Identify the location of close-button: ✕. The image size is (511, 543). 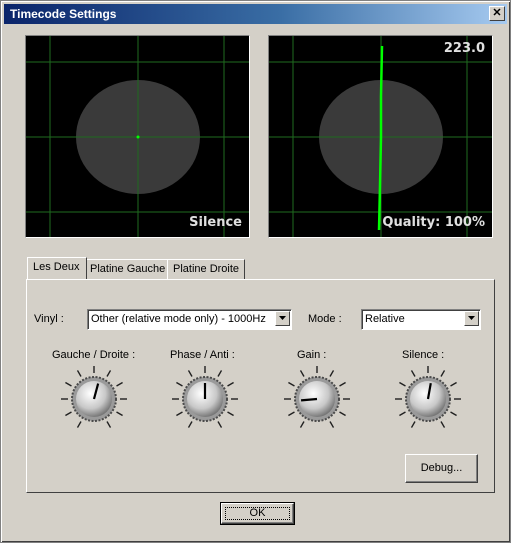
(497, 13).